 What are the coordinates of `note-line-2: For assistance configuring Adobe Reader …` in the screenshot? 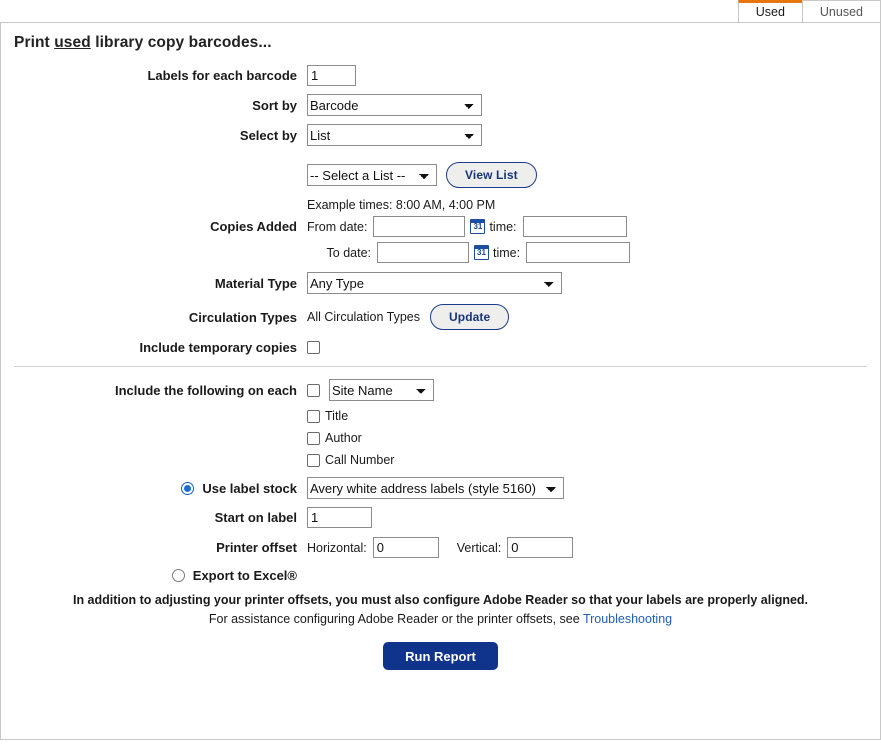 It's located at (440, 619).